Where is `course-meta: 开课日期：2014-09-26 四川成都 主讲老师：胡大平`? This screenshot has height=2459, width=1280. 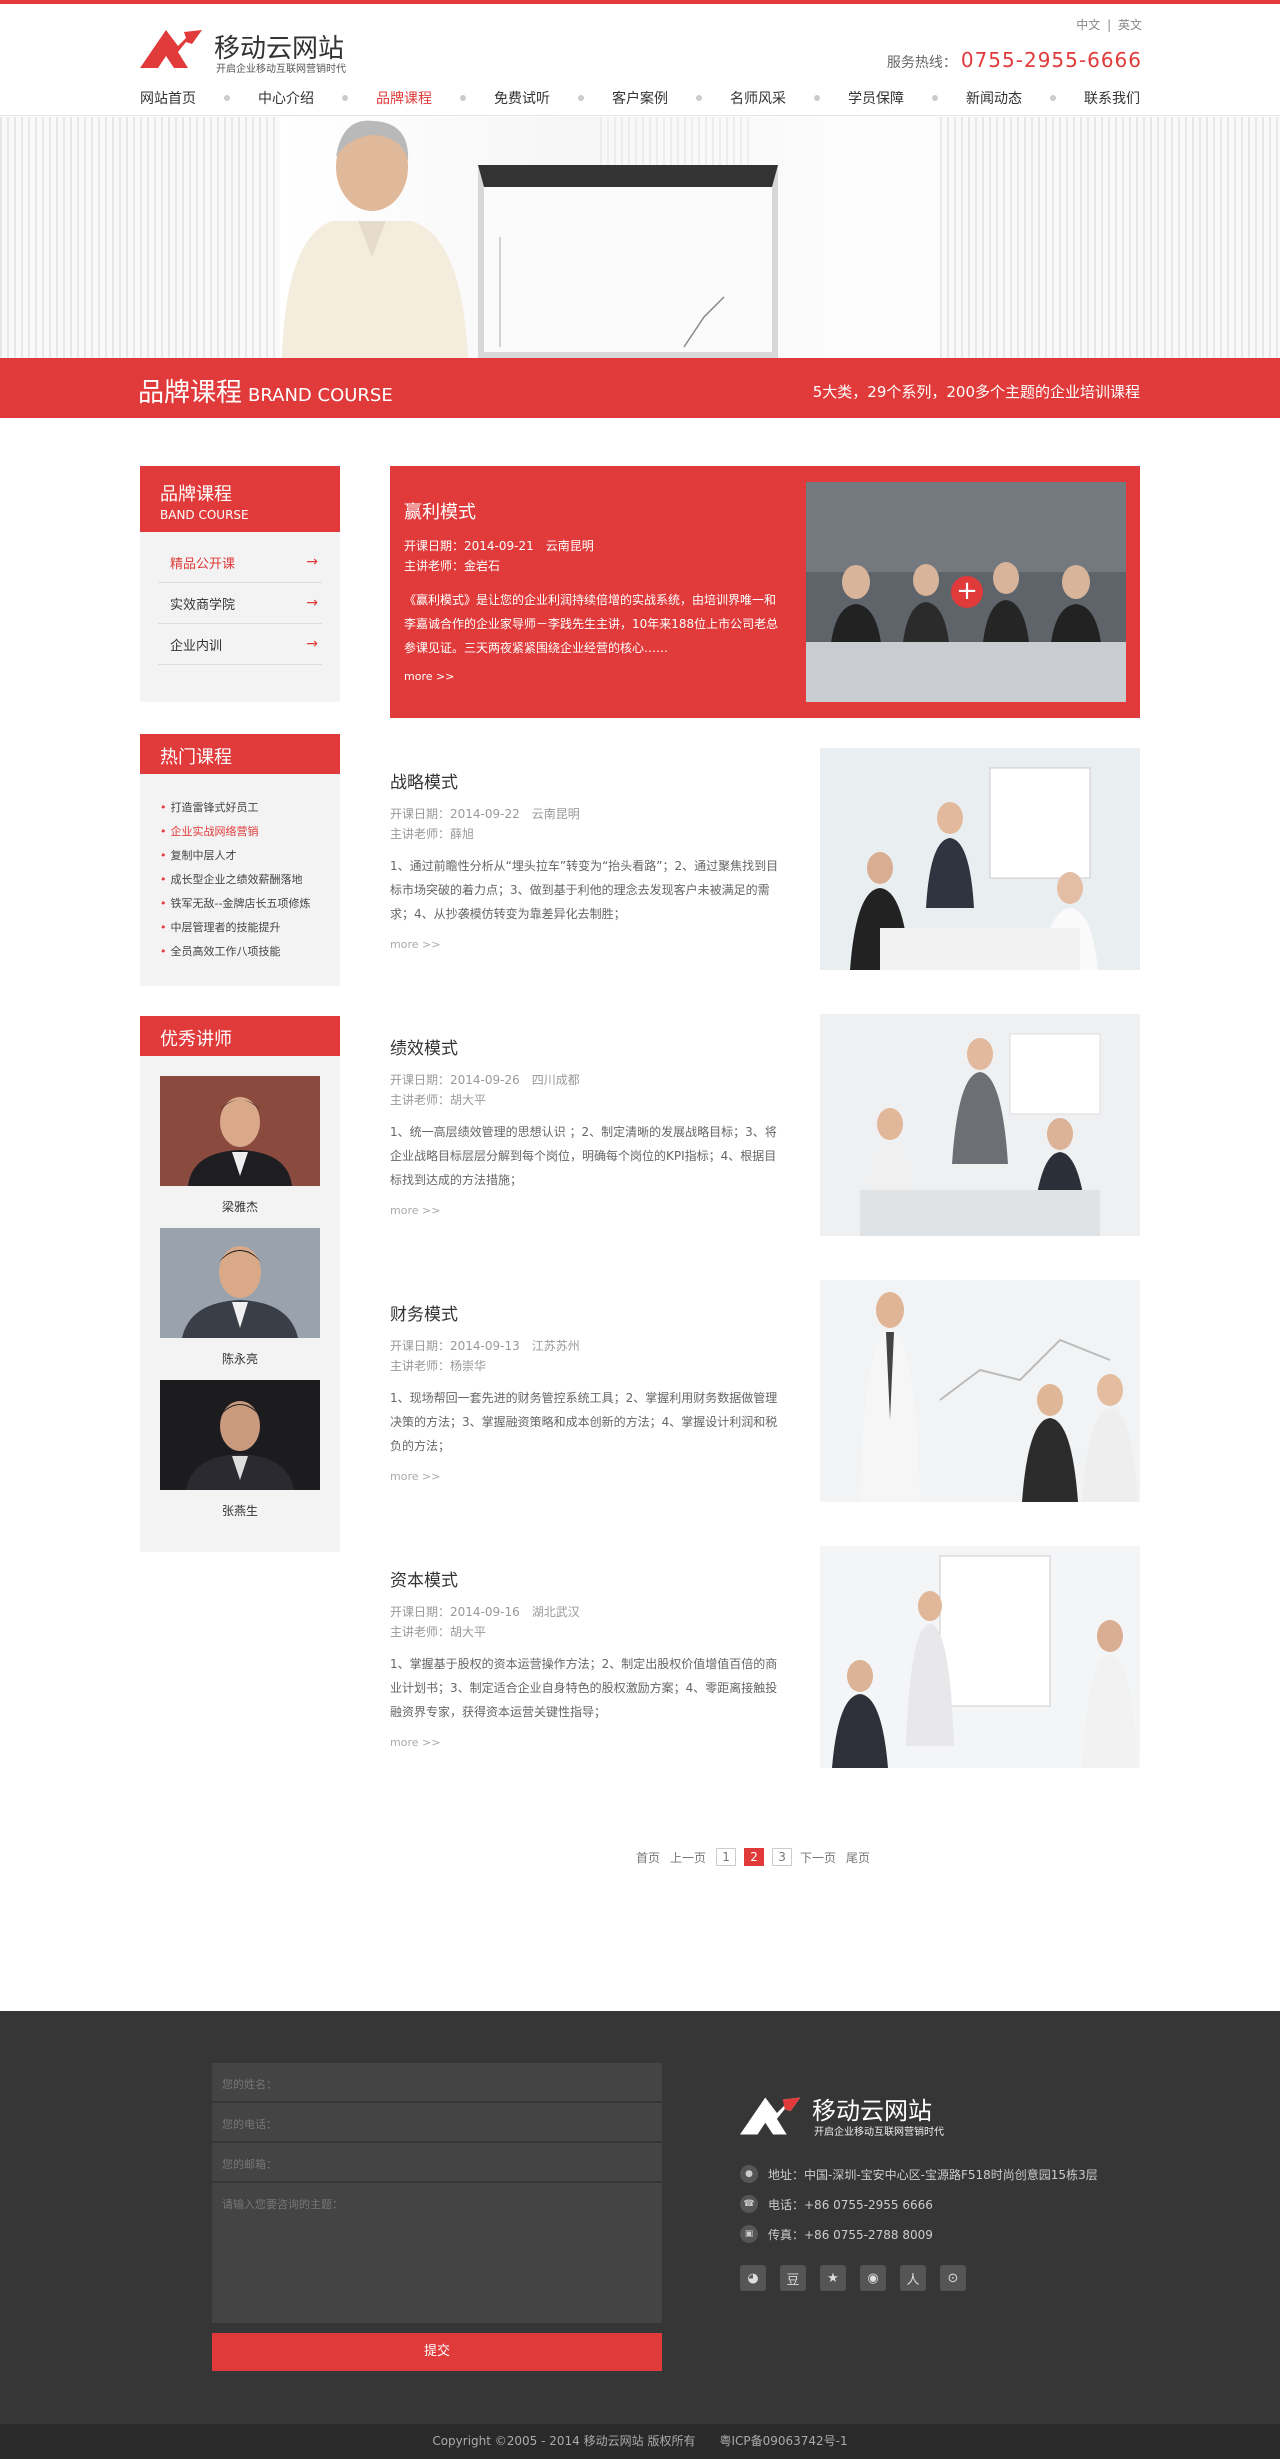
course-meta: 开课日期：2014-09-26 四川成都 主讲老师：胡大平 is located at coordinates (485, 1090).